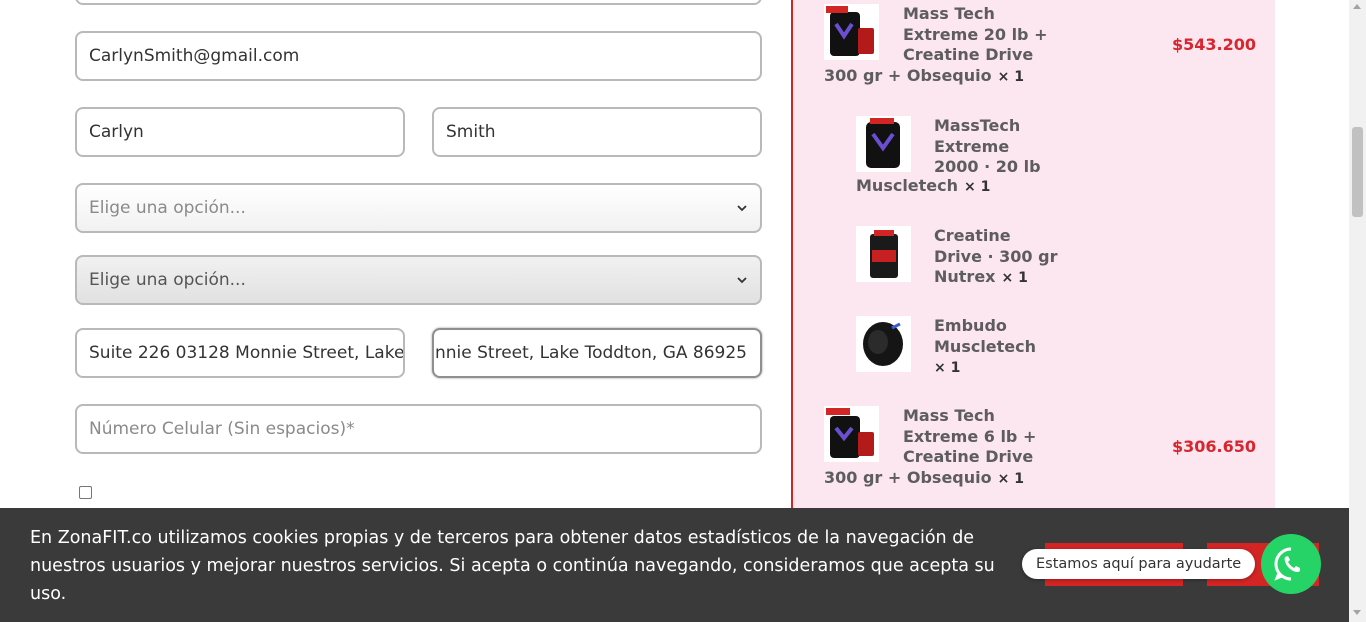  I want to click on previous-field, so click(418, 2).